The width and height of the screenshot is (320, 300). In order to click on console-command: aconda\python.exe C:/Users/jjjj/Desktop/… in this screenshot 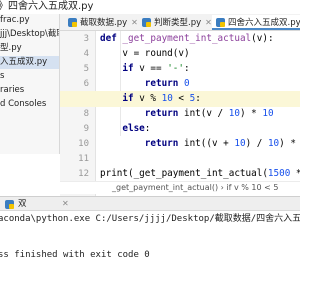, I will do `click(150, 219)`.